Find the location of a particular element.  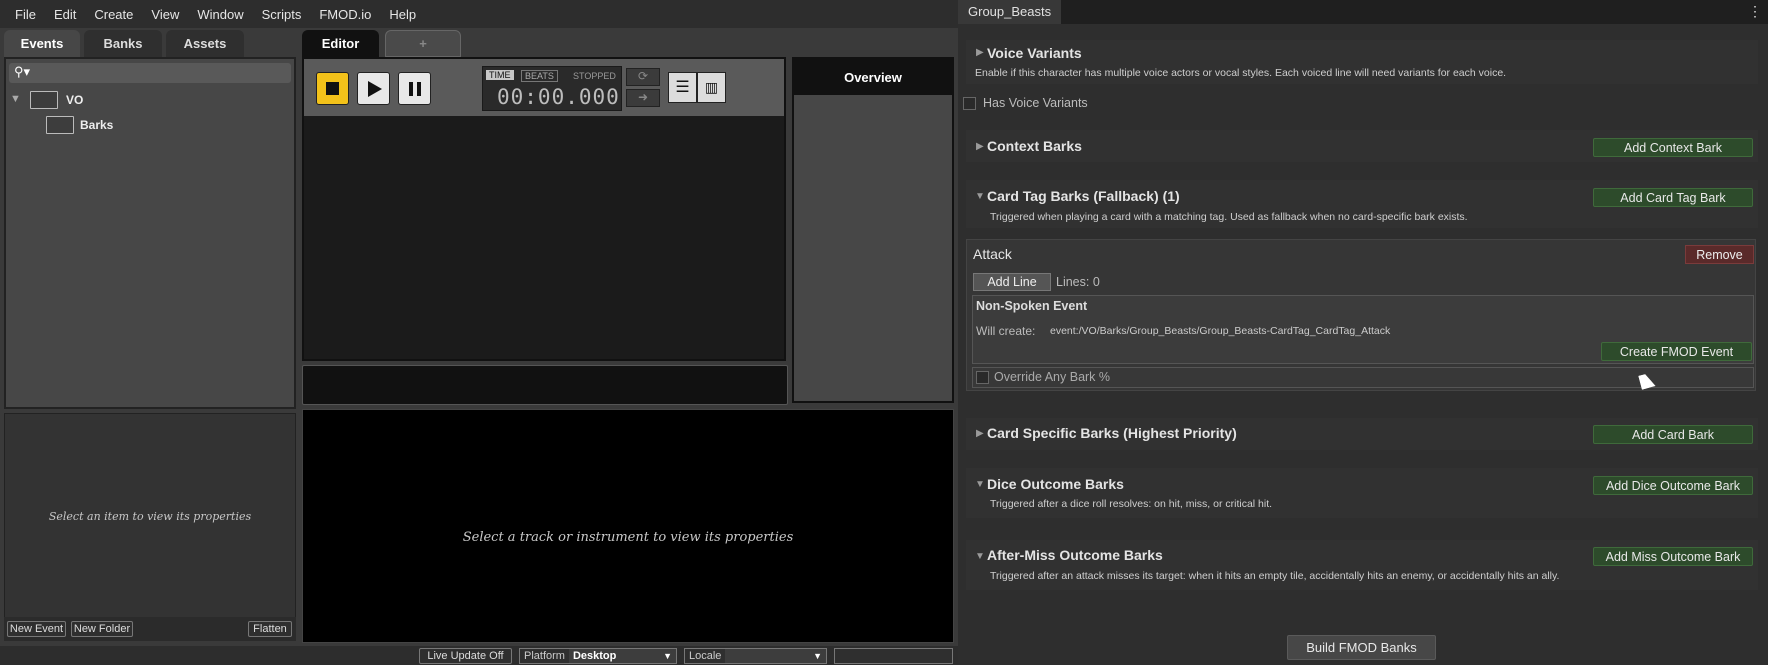

build-fmod-banks-button: Build FMOD Banks is located at coordinates (1361, 647).